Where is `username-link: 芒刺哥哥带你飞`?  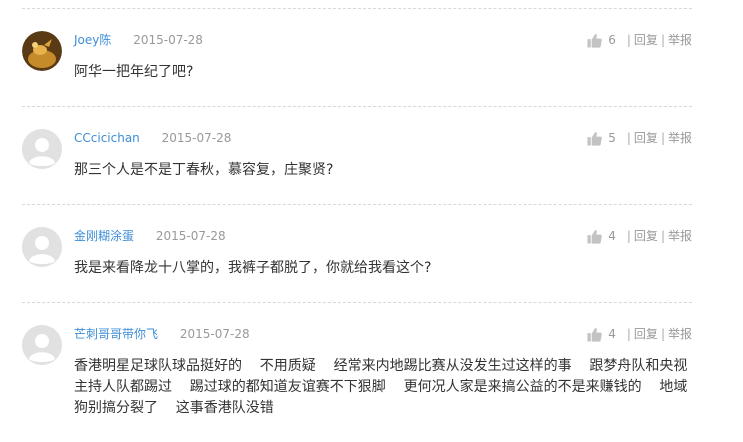
username-link: 芒刺哥哥带你飞 is located at coordinates (116, 334).